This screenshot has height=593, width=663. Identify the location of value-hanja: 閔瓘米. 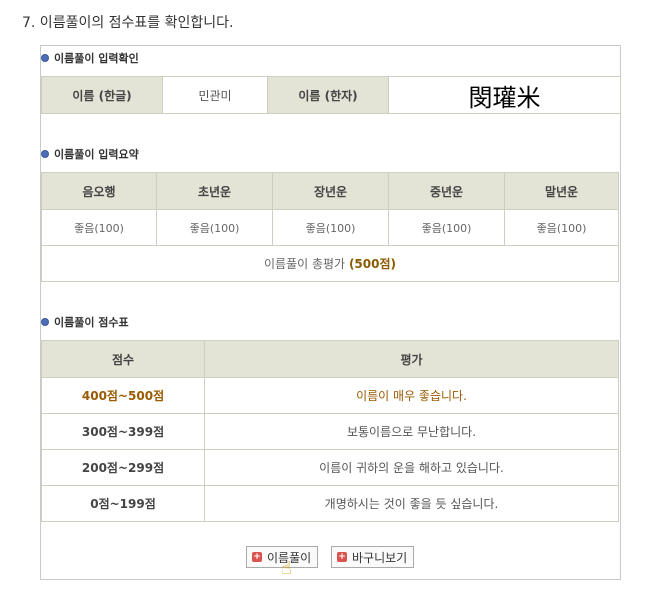
(504, 95).